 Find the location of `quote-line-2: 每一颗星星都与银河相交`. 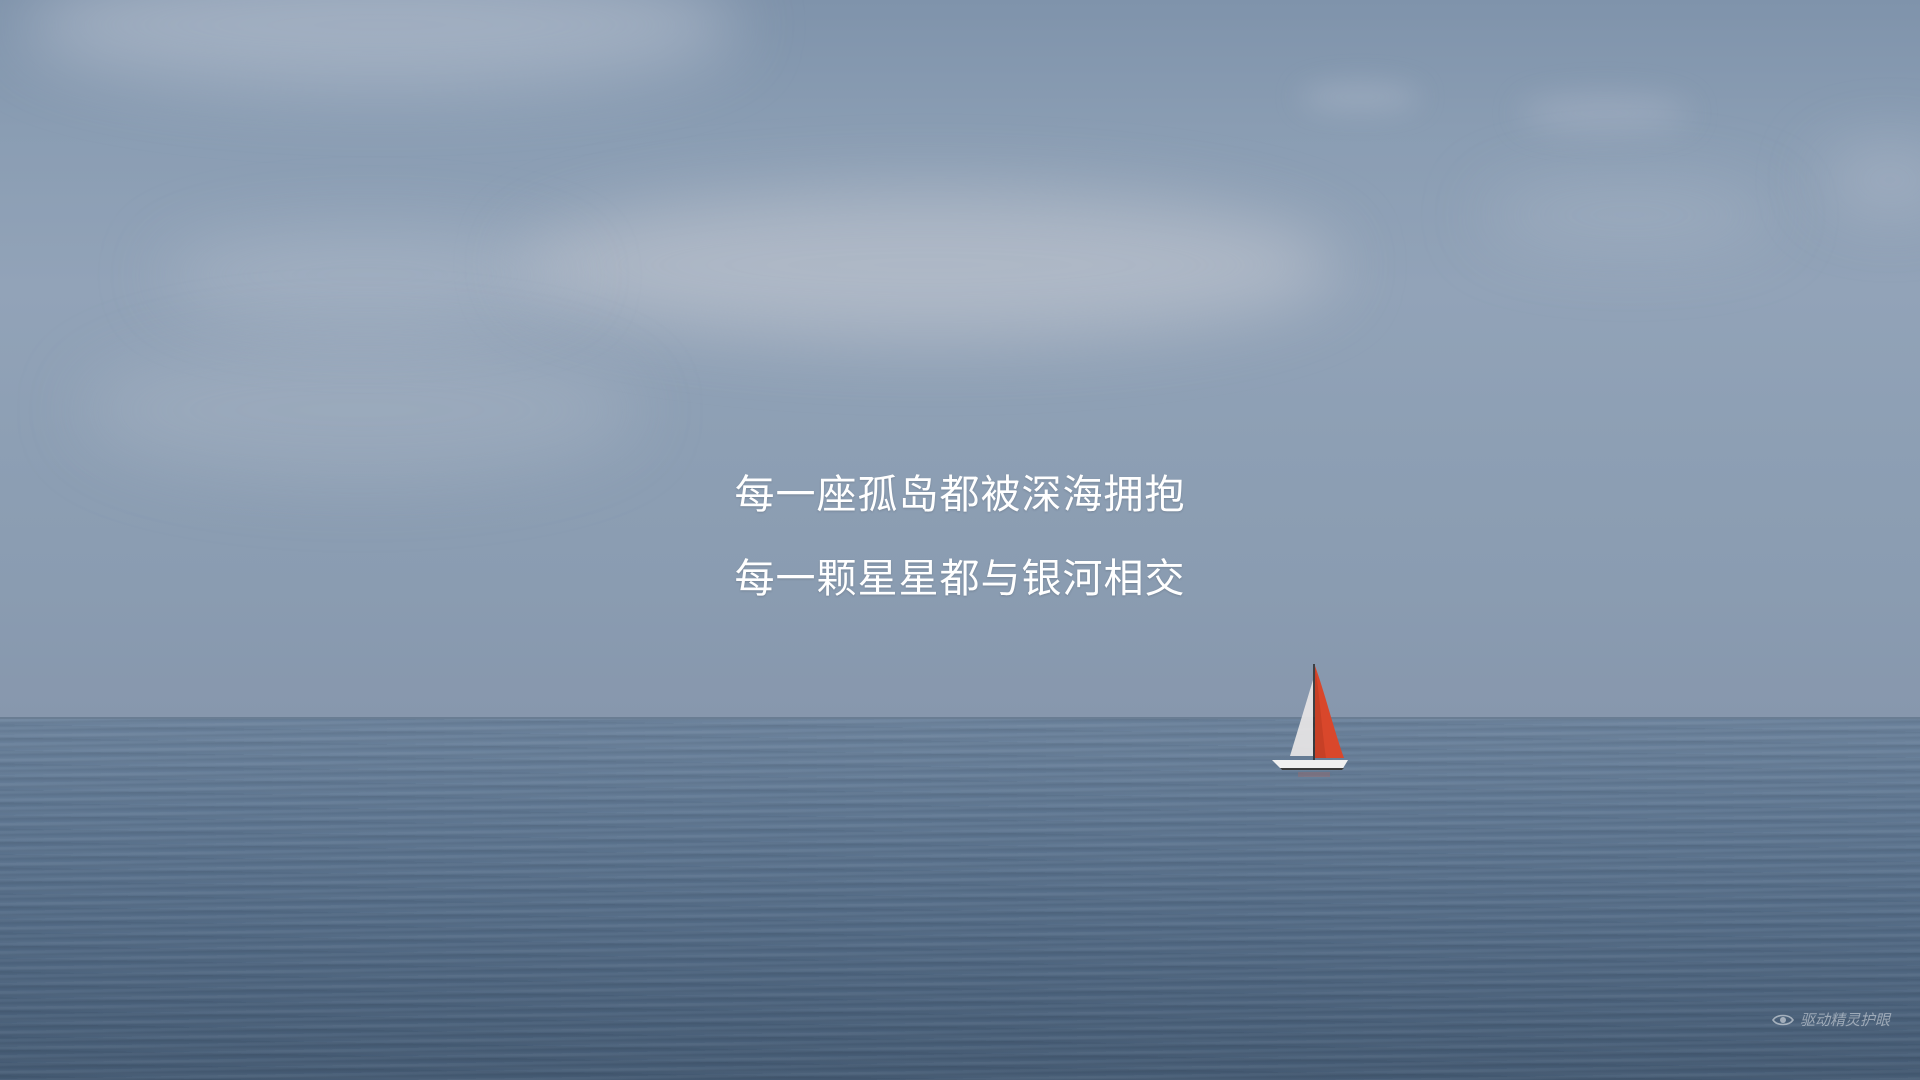

quote-line-2: 每一颗星星都与银河相交 is located at coordinates (960, 579).